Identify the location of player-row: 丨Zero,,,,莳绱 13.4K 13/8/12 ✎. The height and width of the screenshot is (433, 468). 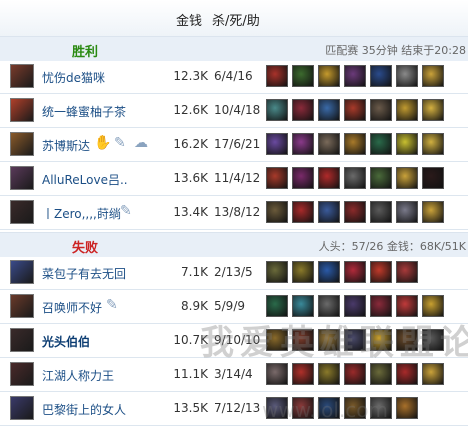
(234, 213).